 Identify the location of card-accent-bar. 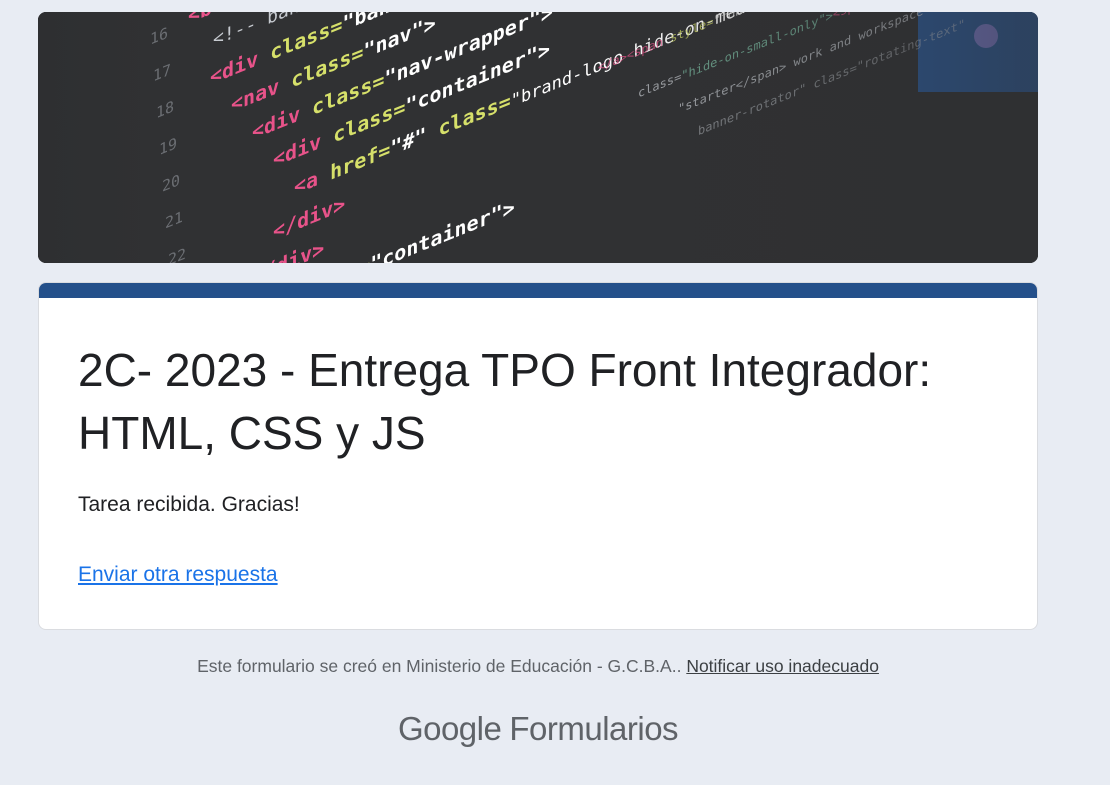
(538, 290).